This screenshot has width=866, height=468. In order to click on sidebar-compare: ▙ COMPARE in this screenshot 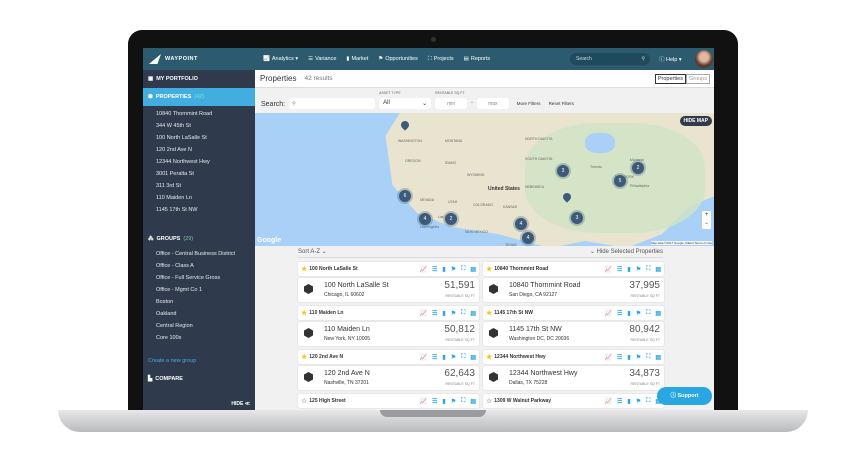, I will do `click(199, 379)`.